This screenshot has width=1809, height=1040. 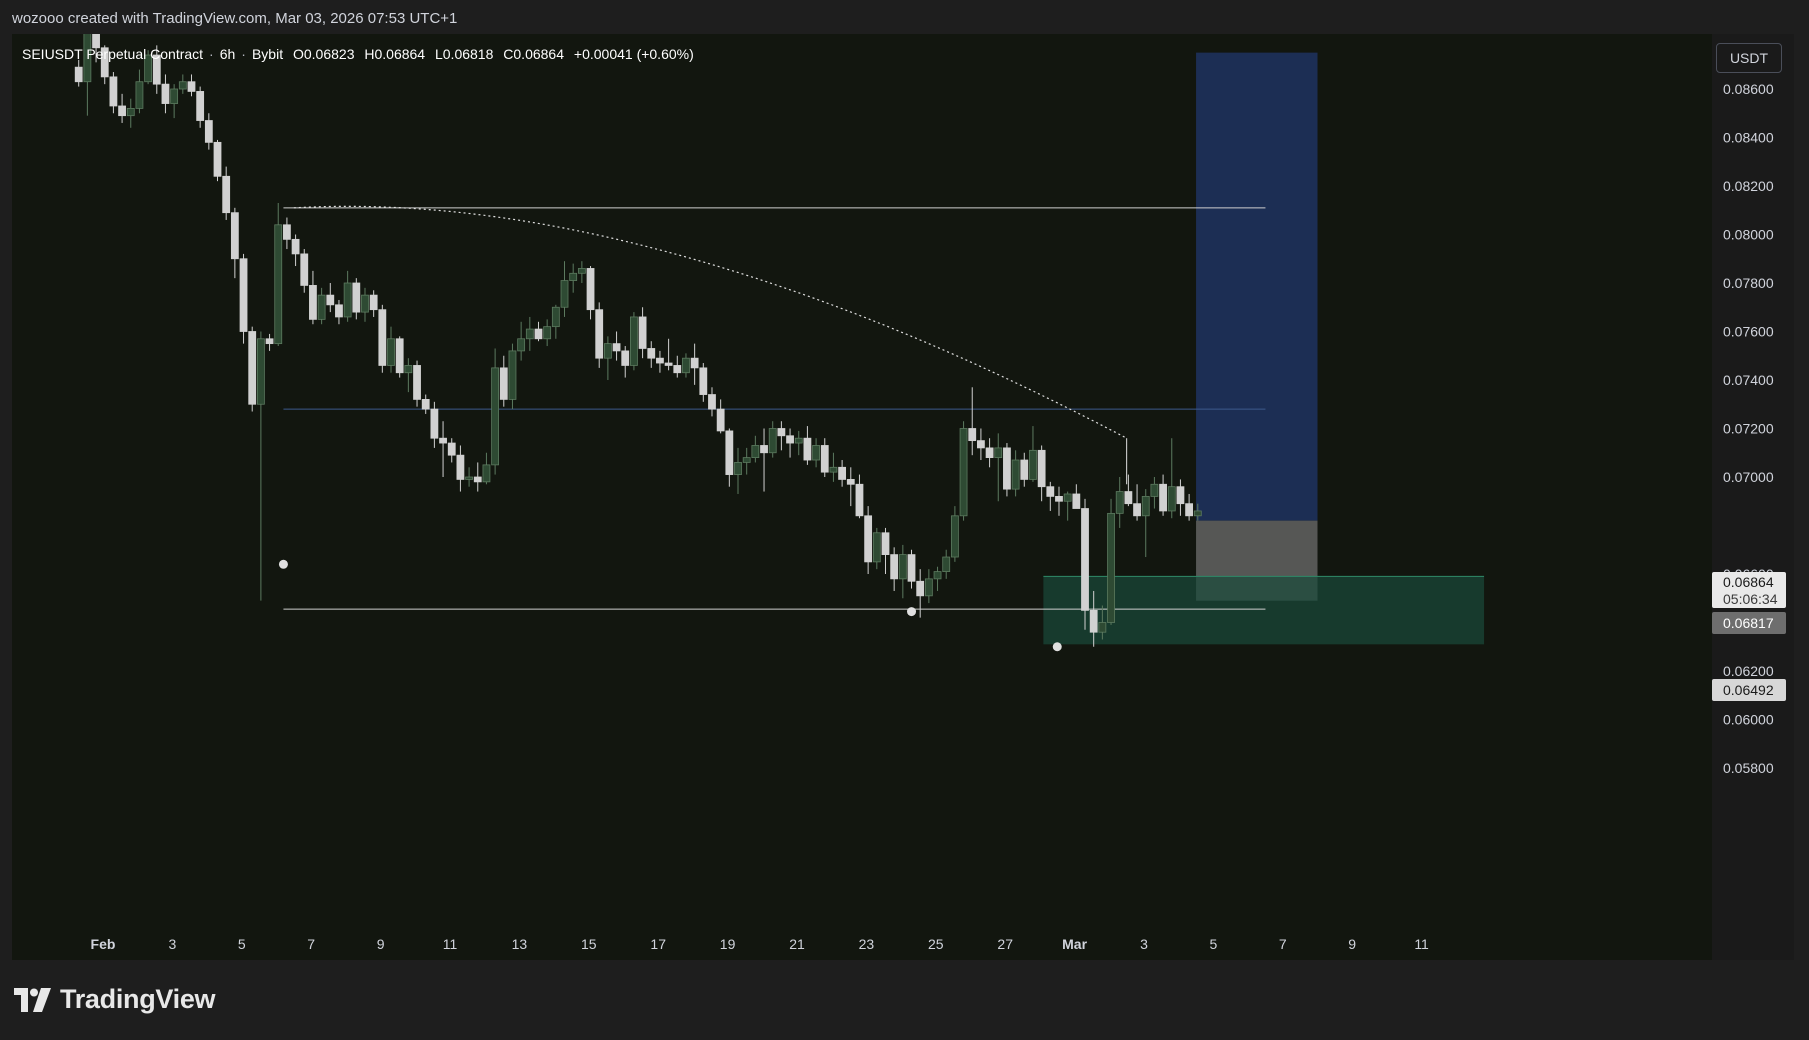 What do you see at coordinates (228, 54) in the screenshot?
I see `legend-interval: 6h` at bounding box center [228, 54].